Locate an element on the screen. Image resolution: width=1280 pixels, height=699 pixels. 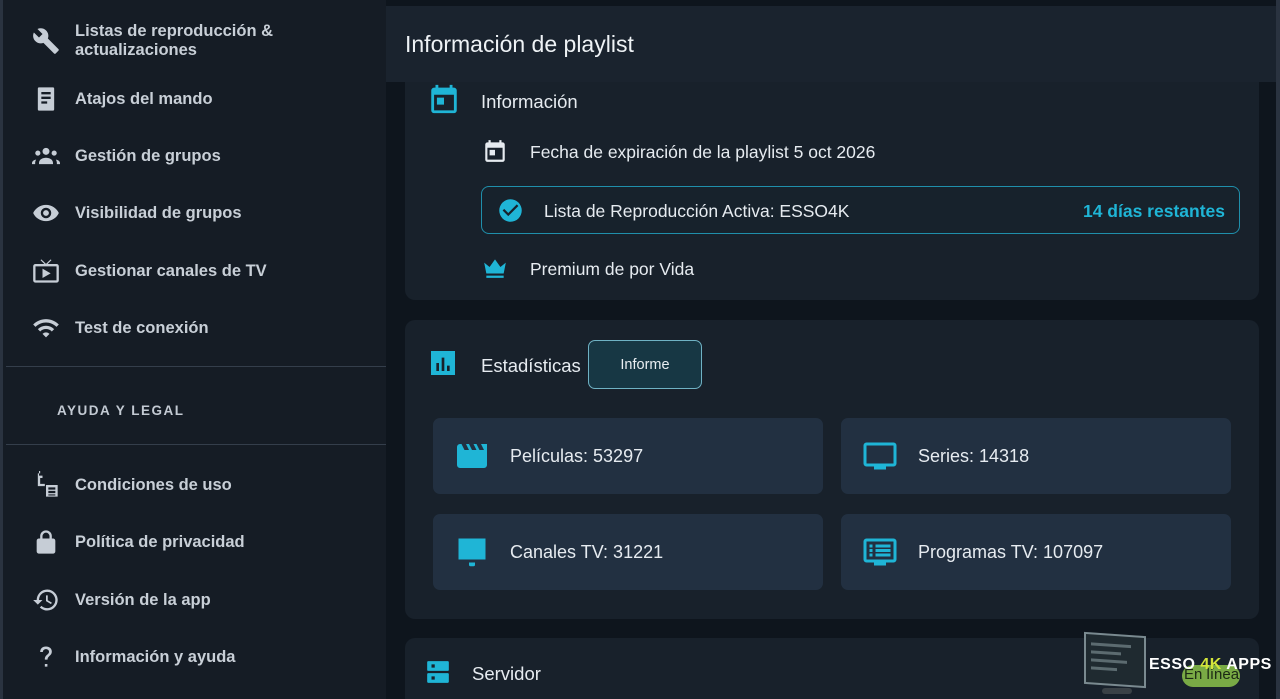
wrench-icon is located at coordinates (46, 41).